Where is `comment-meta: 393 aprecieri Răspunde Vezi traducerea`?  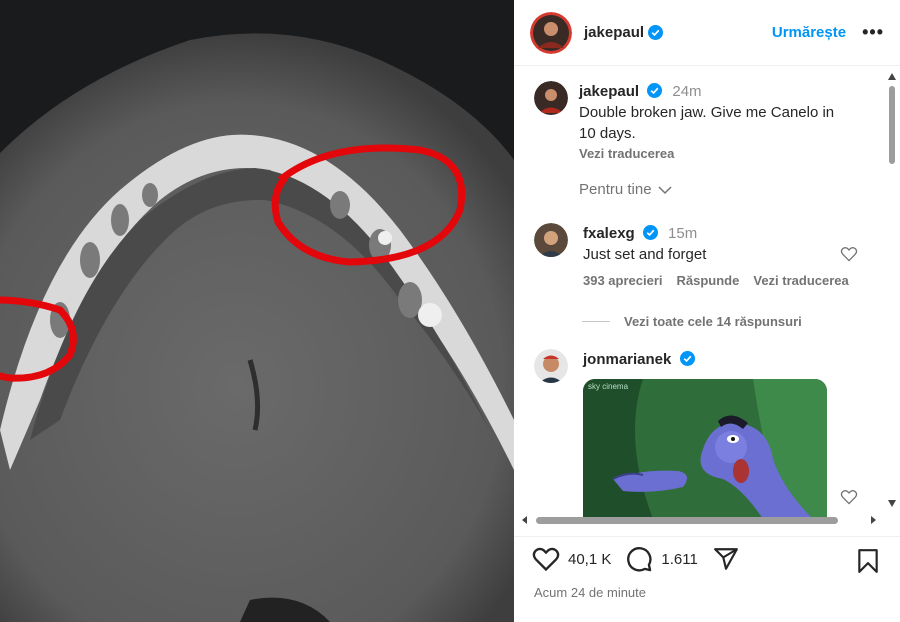
comment-meta: 393 aprecieri Răspunde Vezi traducerea is located at coordinates (728, 280).